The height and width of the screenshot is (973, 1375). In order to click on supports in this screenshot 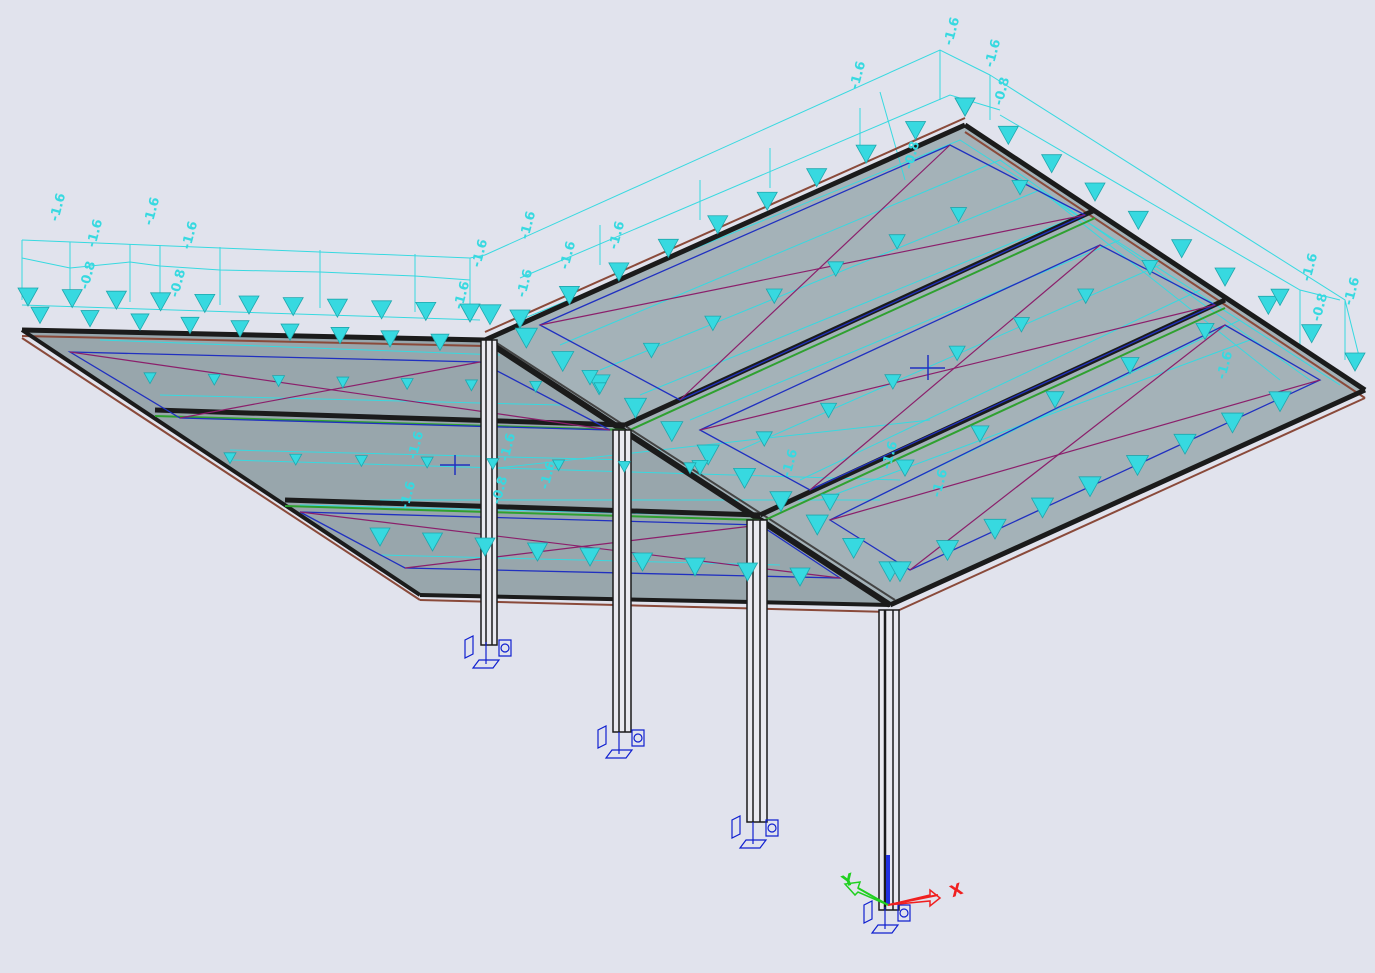, I will do `click(687, 784)`.